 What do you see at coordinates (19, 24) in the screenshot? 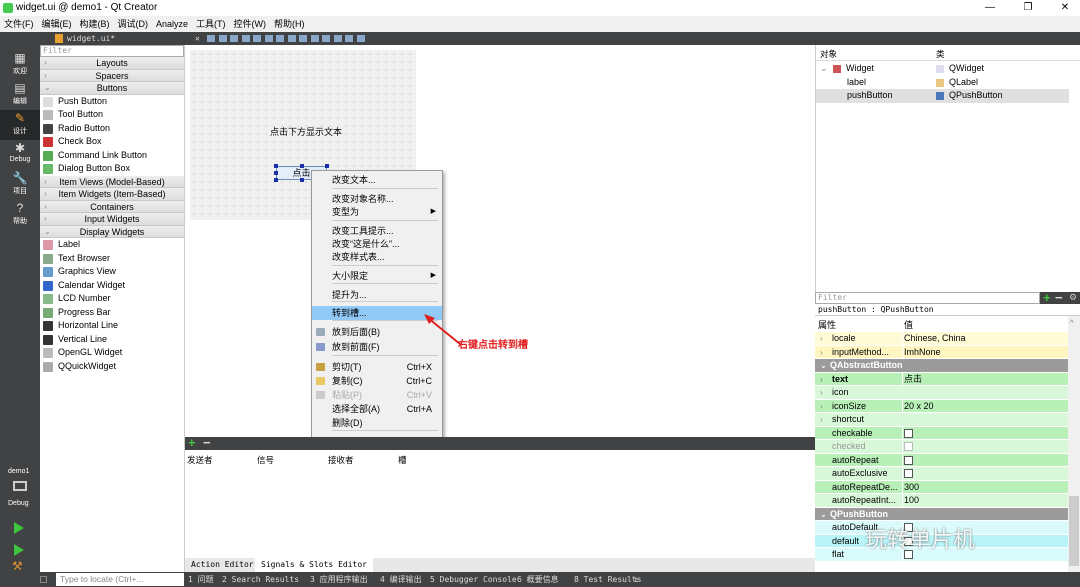
I see `menu-item: 文件(F)` at bounding box center [19, 24].